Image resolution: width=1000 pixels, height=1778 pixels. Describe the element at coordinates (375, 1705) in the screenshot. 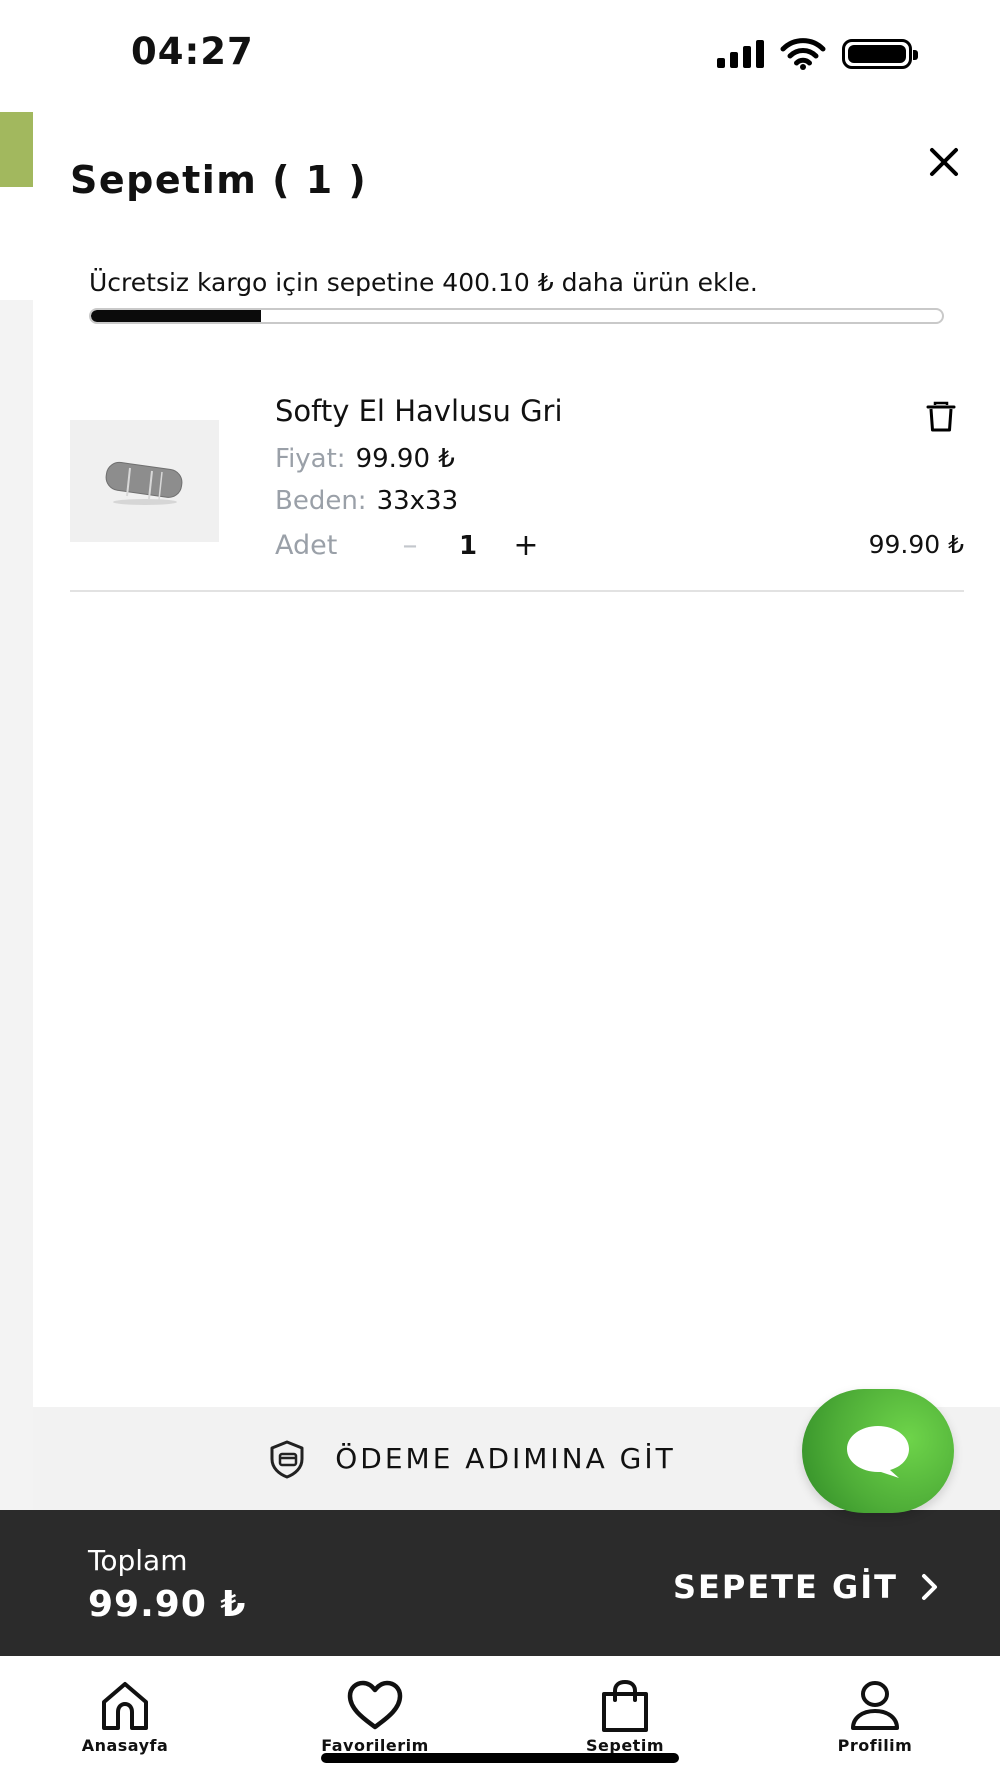

I see `heart-icon` at that location.